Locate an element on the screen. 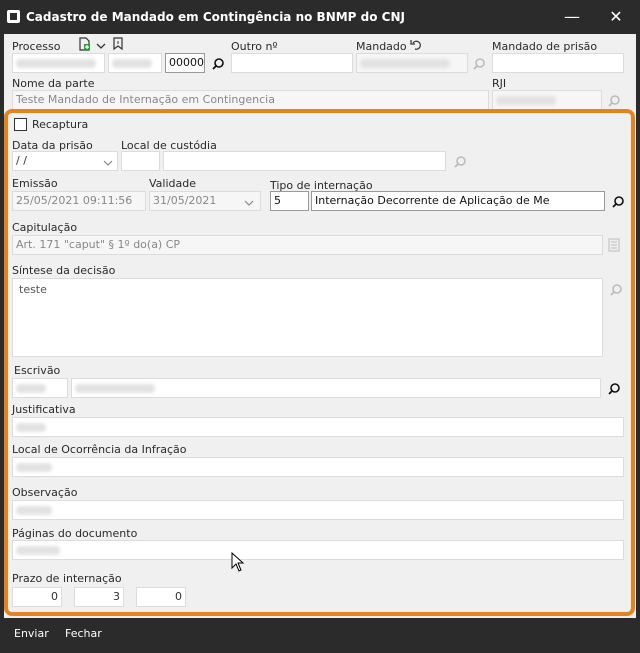  observacao-input is located at coordinates (318, 510).